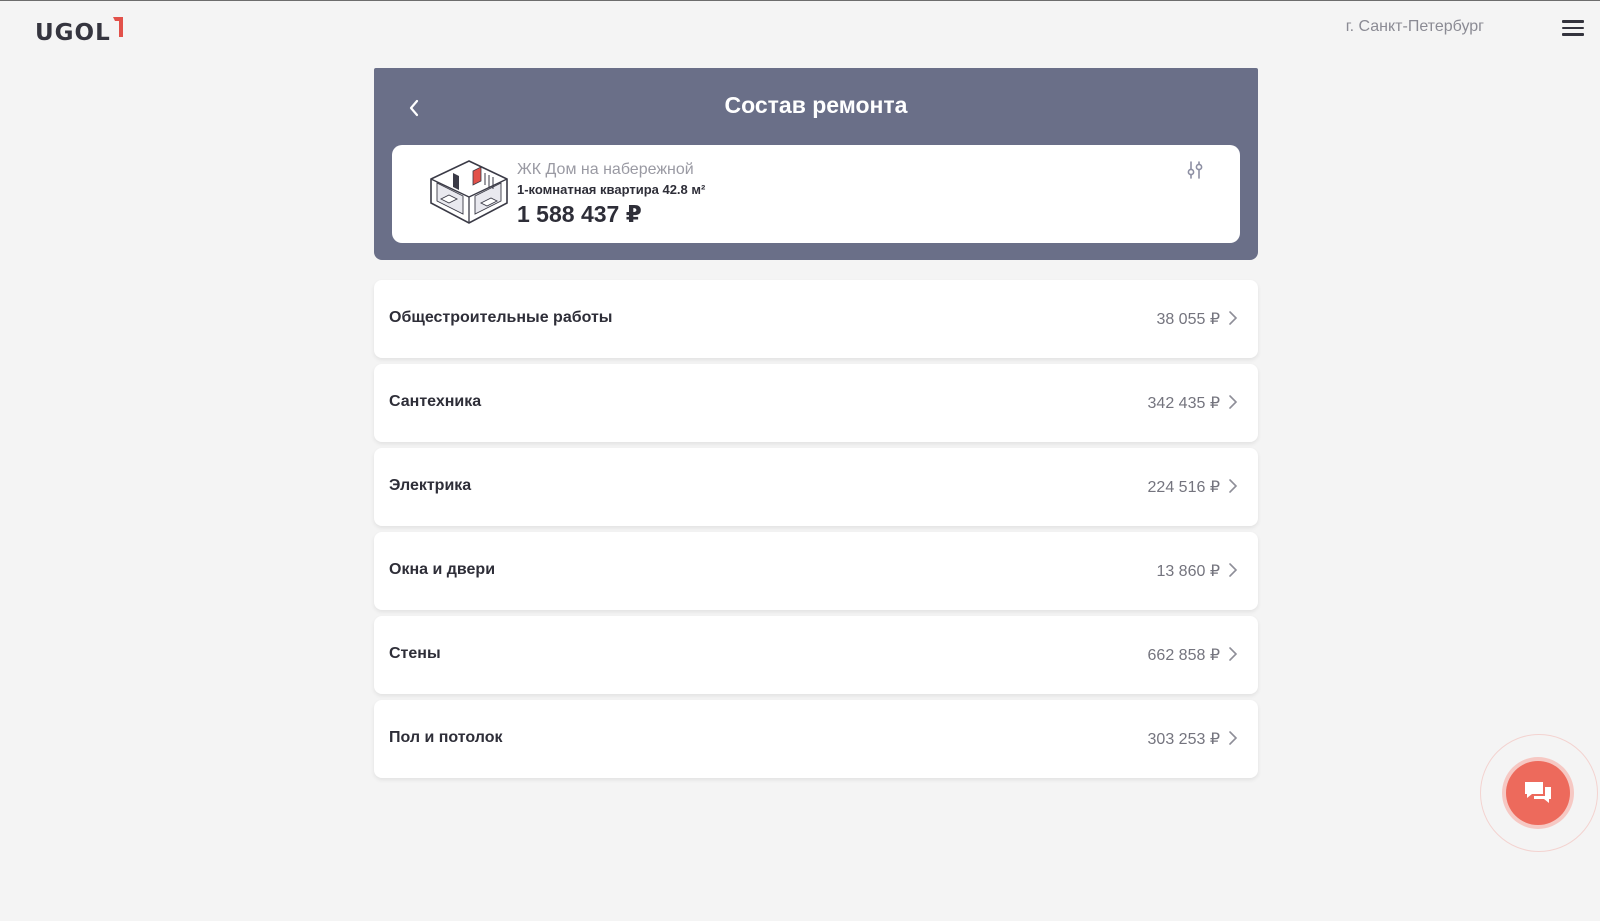  I want to click on category-price: 342 435 ₽, so click(1183, 403).